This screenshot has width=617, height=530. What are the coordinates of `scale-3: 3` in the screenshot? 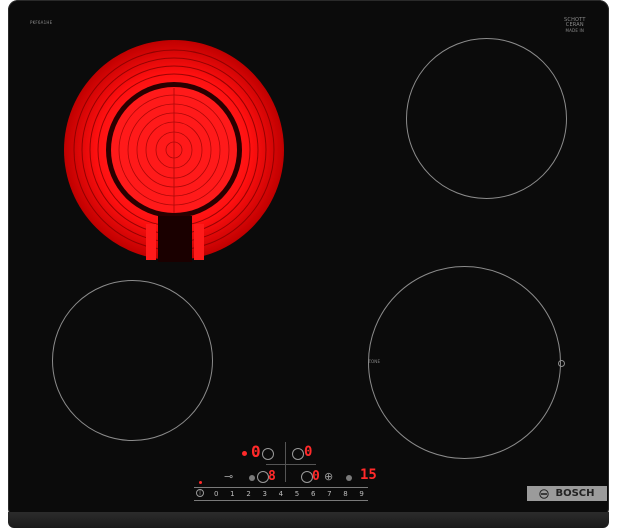 It's located at (264, 495).